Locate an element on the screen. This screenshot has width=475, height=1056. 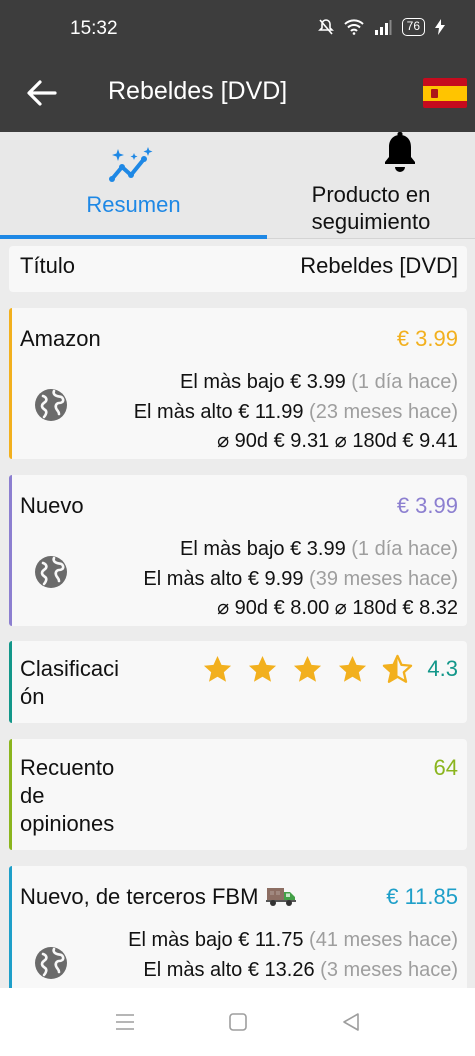
active-tab-indicator is located at coordinates (133, 237).